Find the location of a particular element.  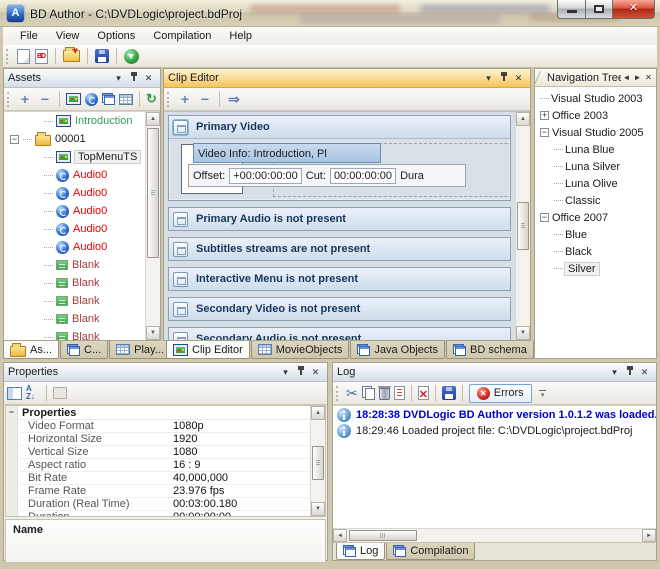

clear-log-icon: ✕ is located at coordinates (423, 393).